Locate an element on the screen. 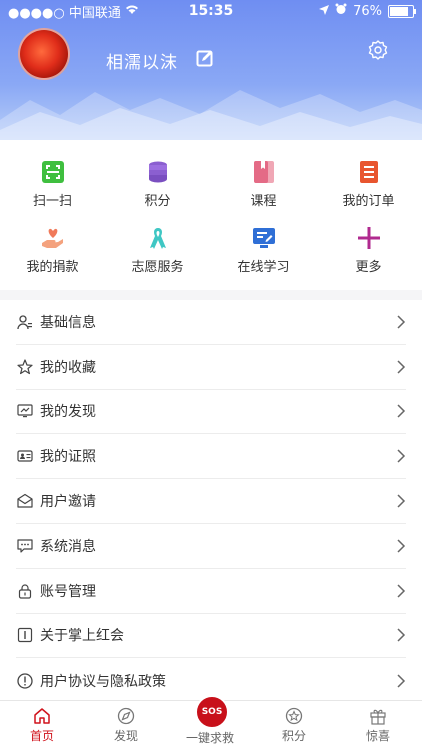 The height and width of the screenshot is (751, 422). menu-label: 关于掌上红会 is located at coordinates (82, 636).